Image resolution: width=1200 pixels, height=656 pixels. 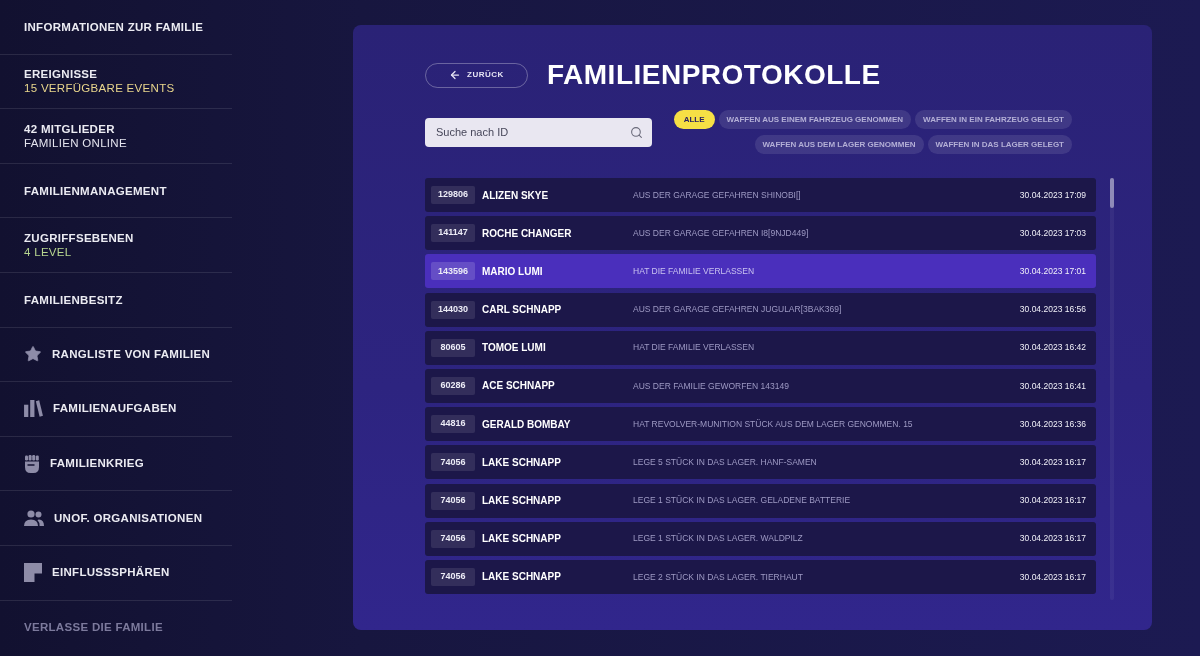 I want to click on fist-icon, so click(x=32, y=463).